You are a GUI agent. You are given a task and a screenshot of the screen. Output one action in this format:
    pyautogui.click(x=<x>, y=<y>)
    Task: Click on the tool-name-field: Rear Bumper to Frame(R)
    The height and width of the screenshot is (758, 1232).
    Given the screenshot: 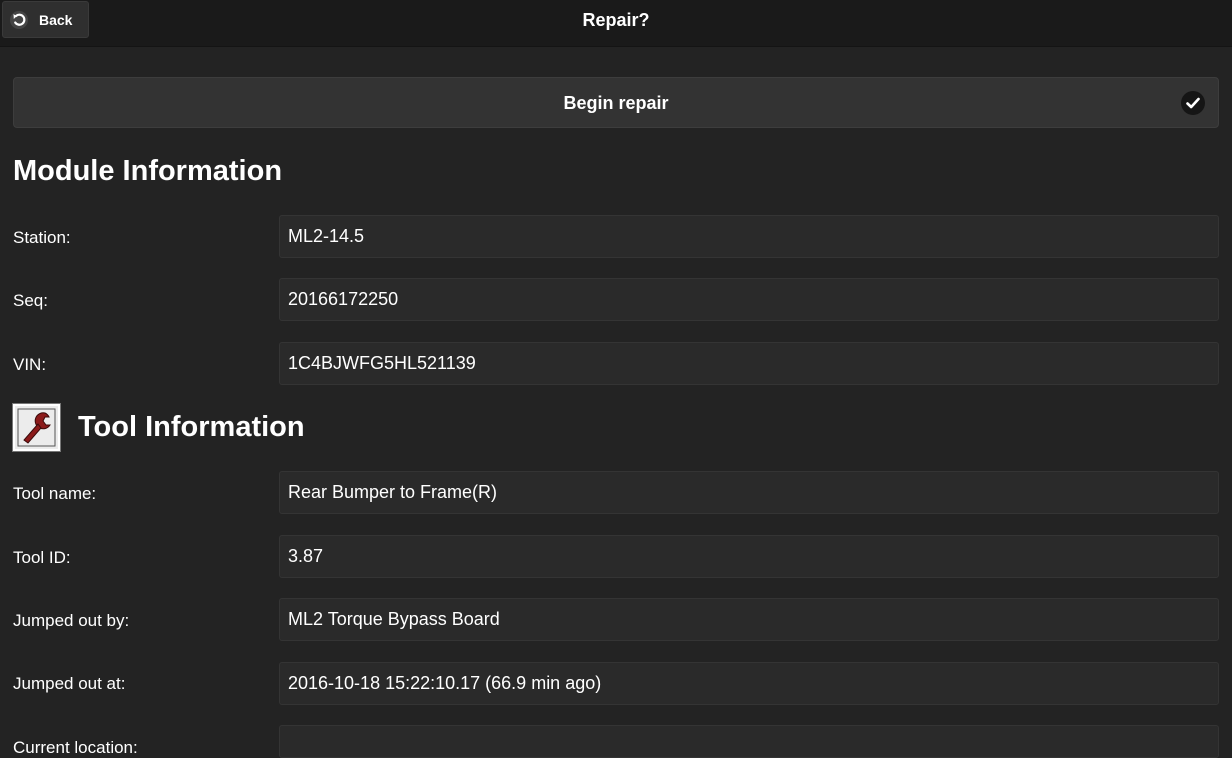 What is the action you would take?
    pyautogui.click(x=749, y=492)
    